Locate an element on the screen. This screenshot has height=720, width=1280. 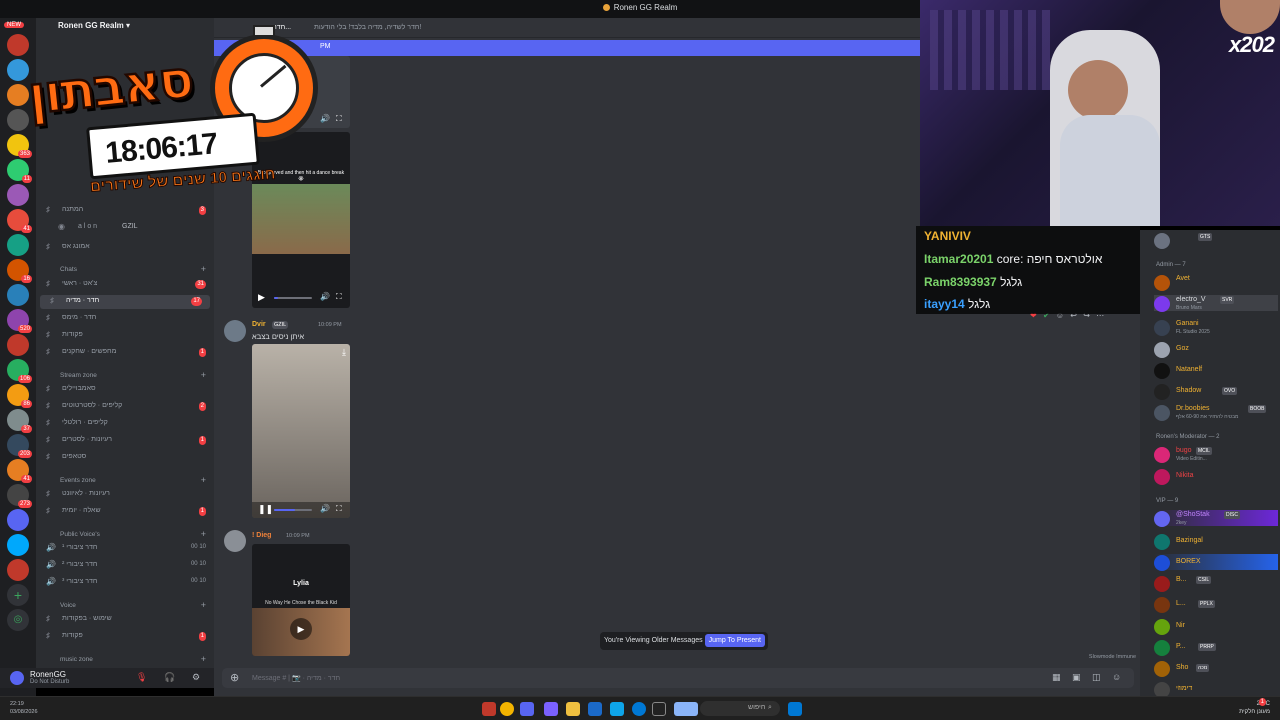
server-icon: 86 is located at coordinates (19, 396).